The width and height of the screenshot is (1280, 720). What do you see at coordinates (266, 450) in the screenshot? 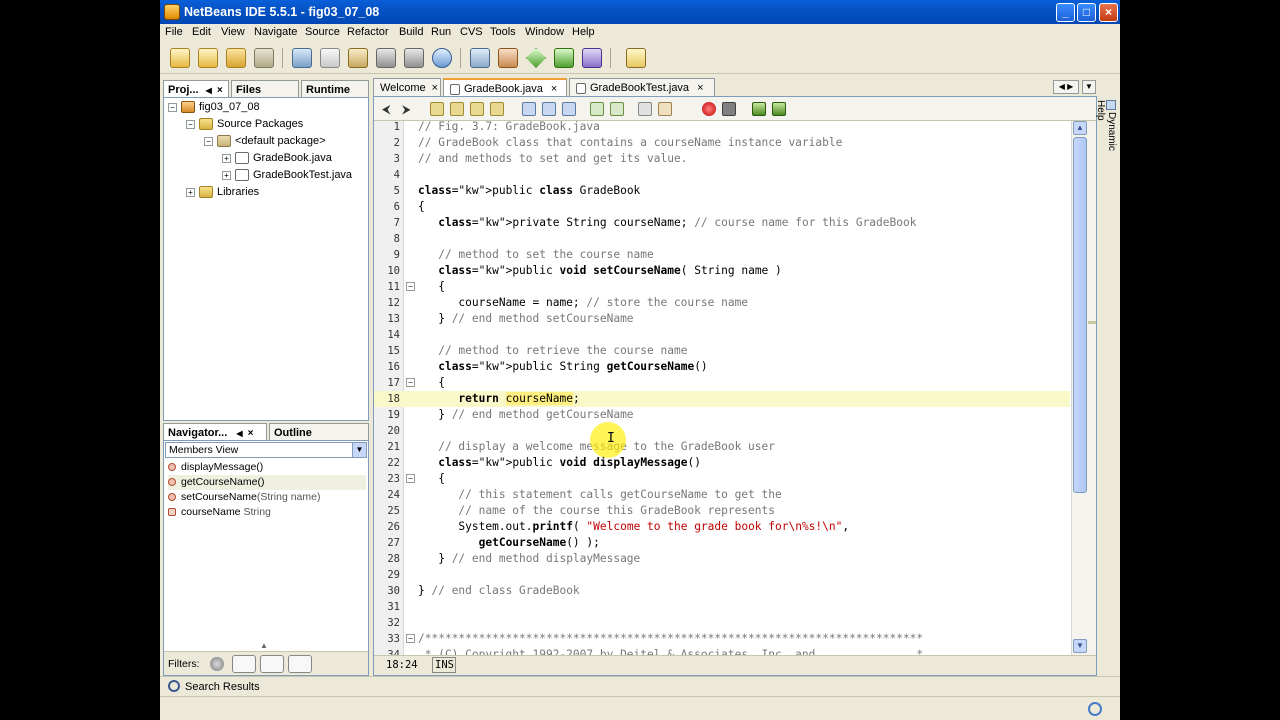
I see `members-view-select: Members View ▼` at bounding box center [266, 450].